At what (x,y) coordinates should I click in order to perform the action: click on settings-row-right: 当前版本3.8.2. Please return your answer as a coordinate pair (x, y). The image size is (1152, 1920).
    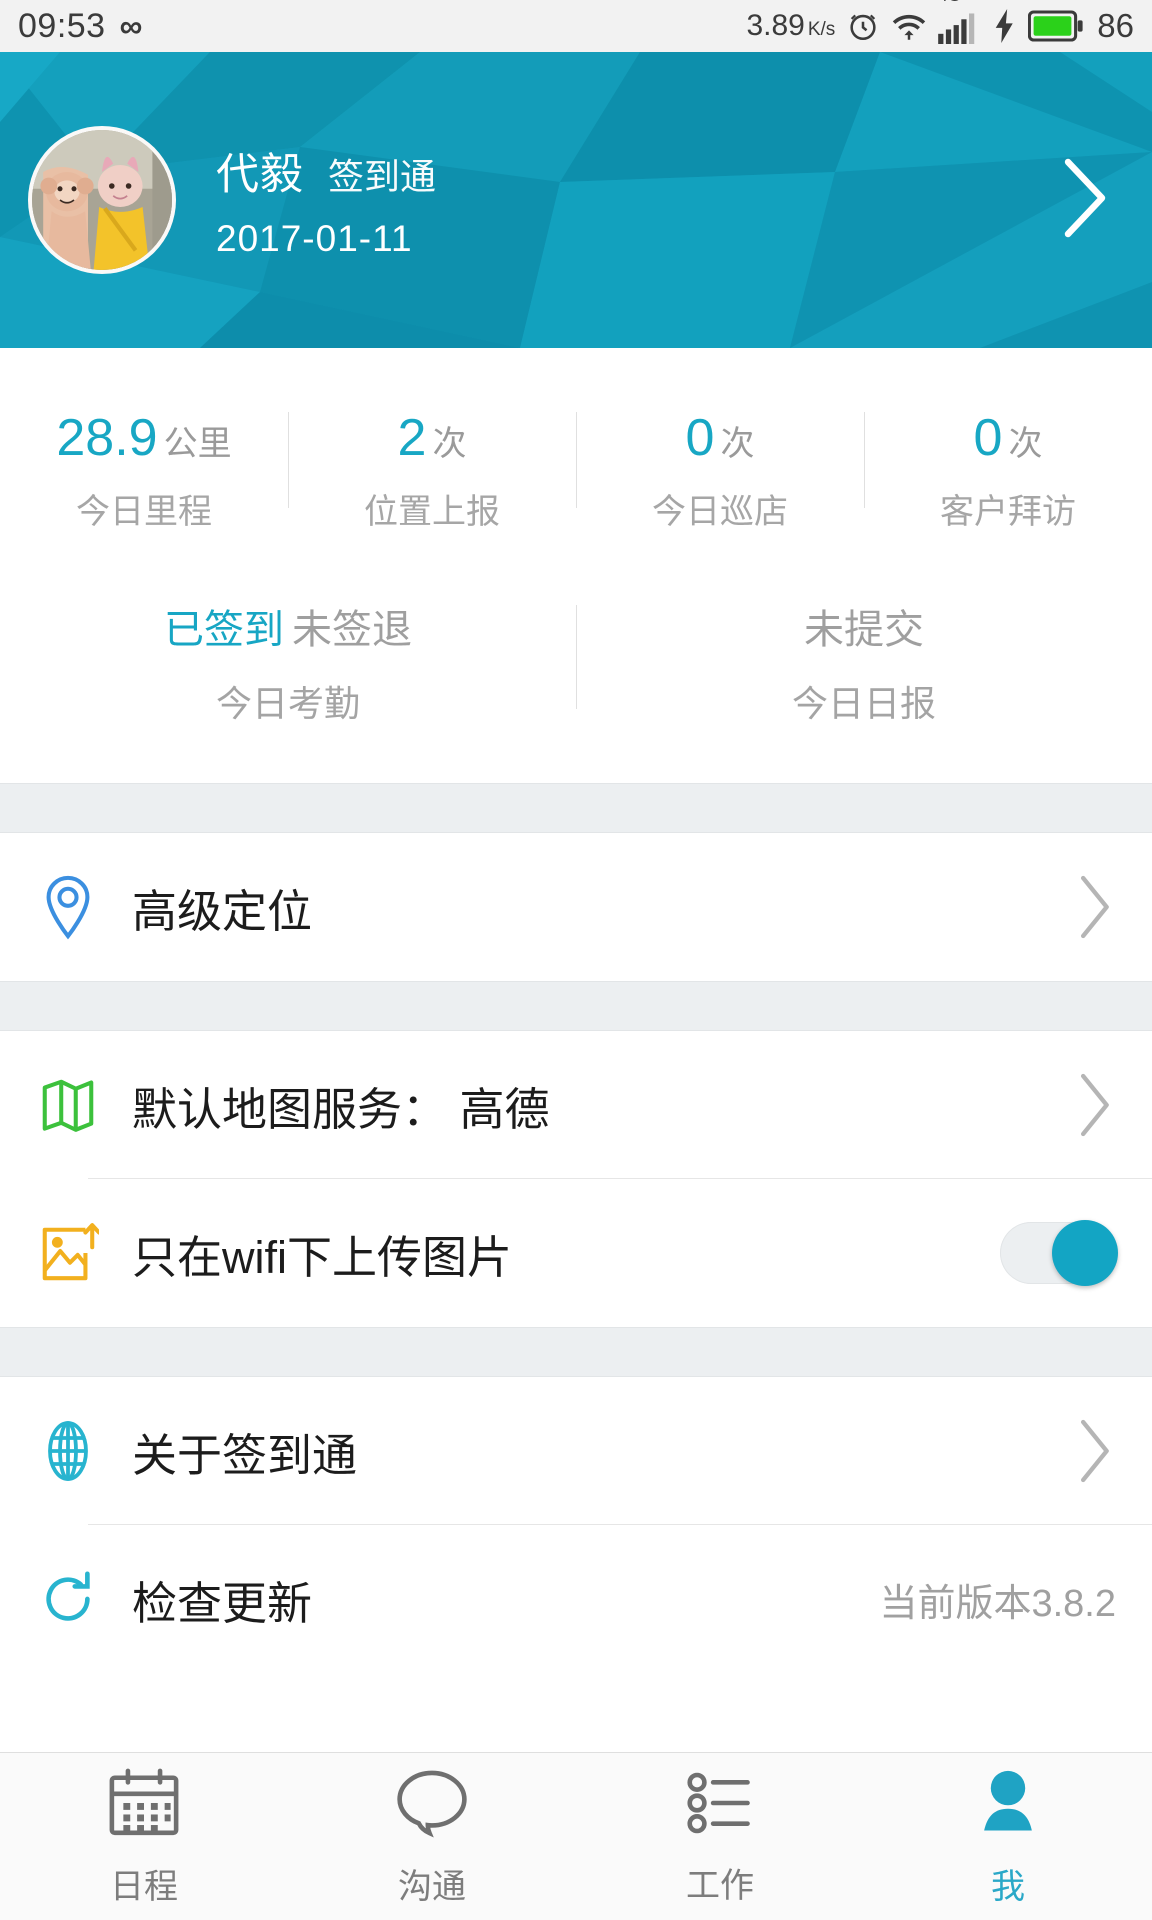
    Looking at the image, I should click on (997, 1599).